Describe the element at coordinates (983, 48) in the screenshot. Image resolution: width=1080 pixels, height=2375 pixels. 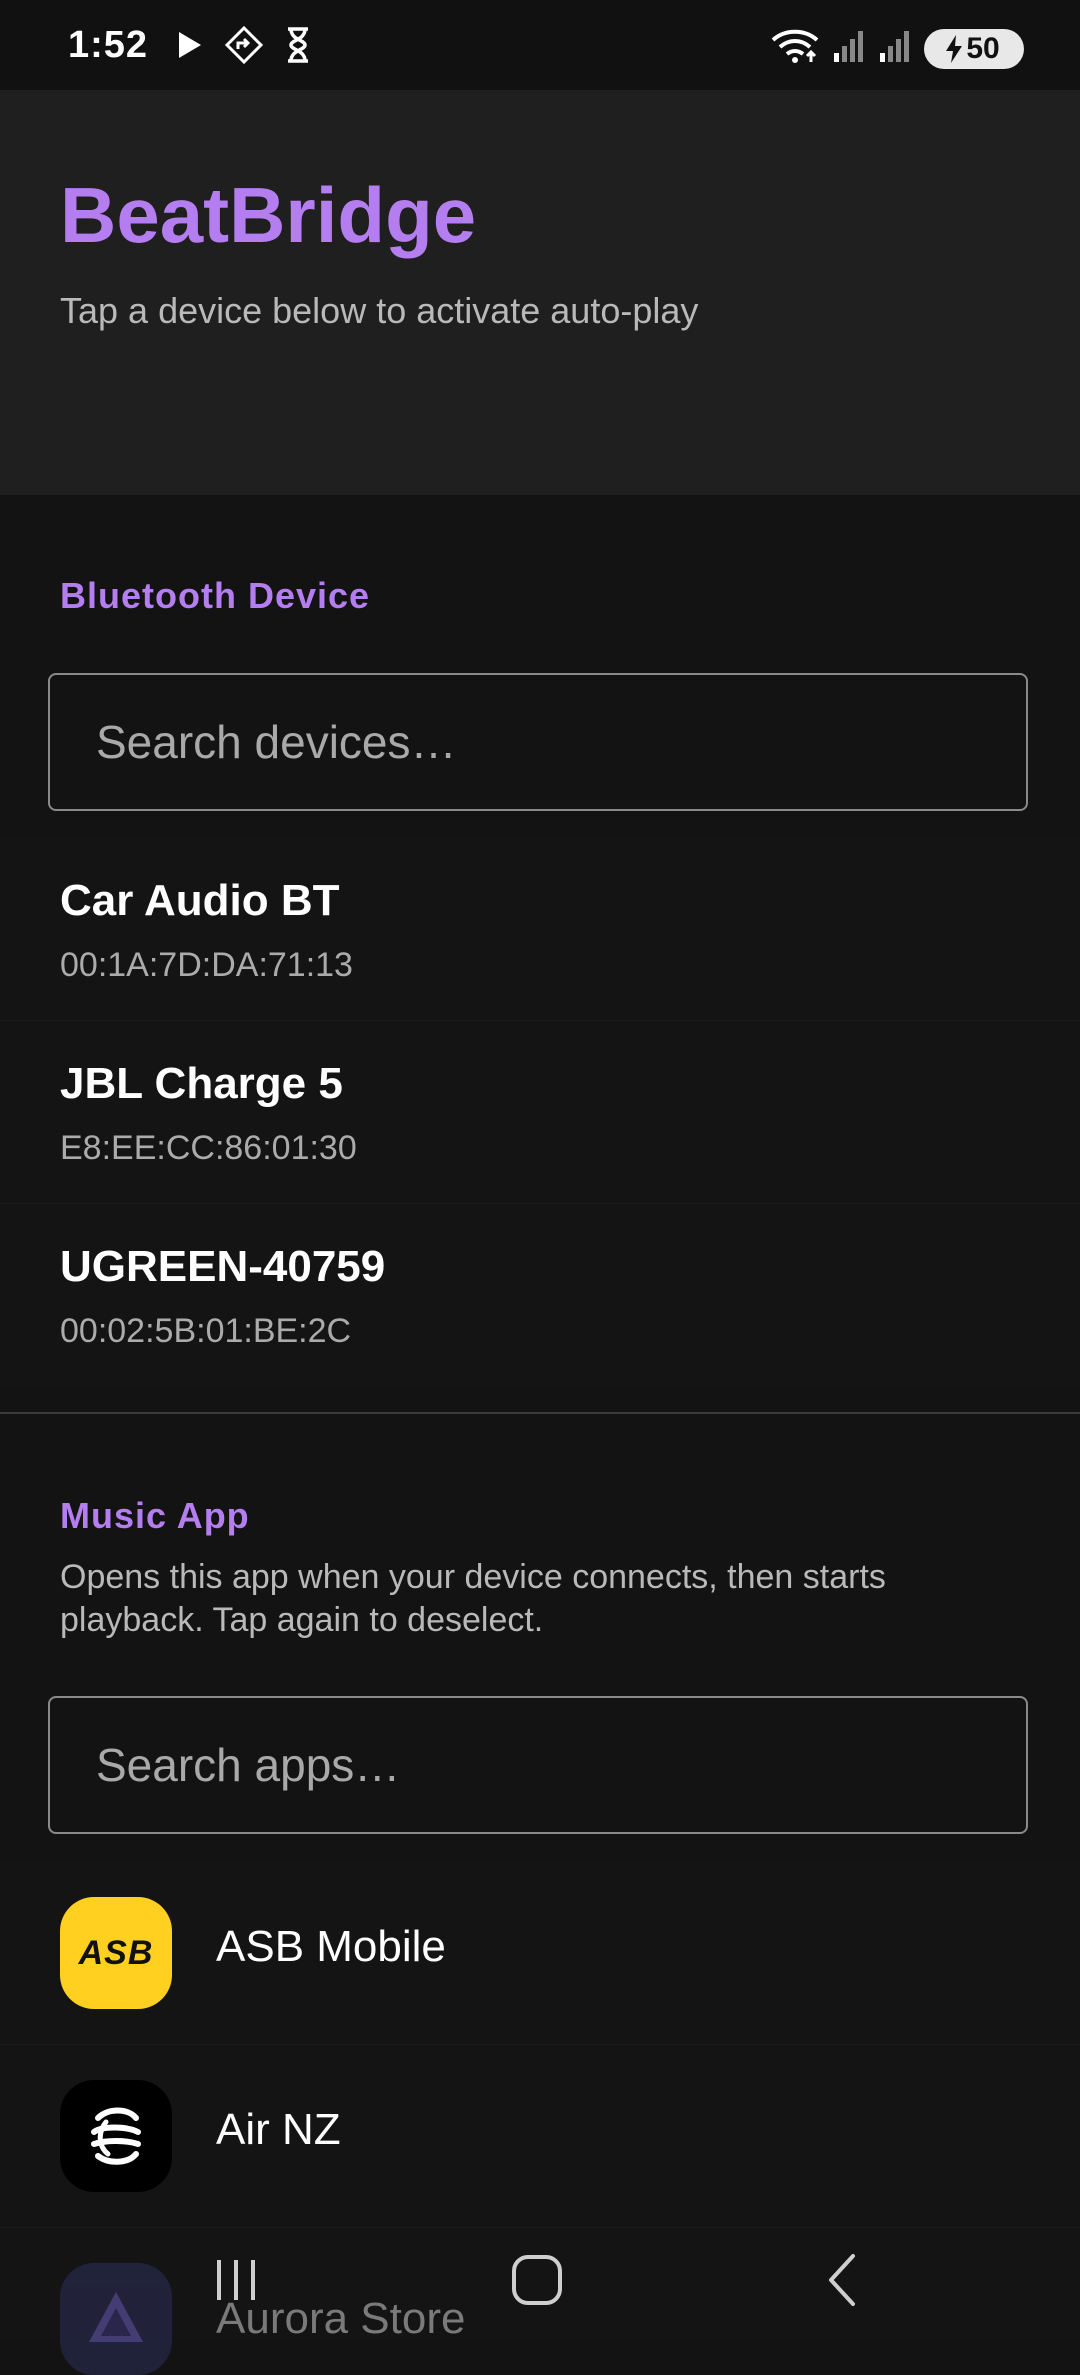
I see `battery-level: 50` at that location.